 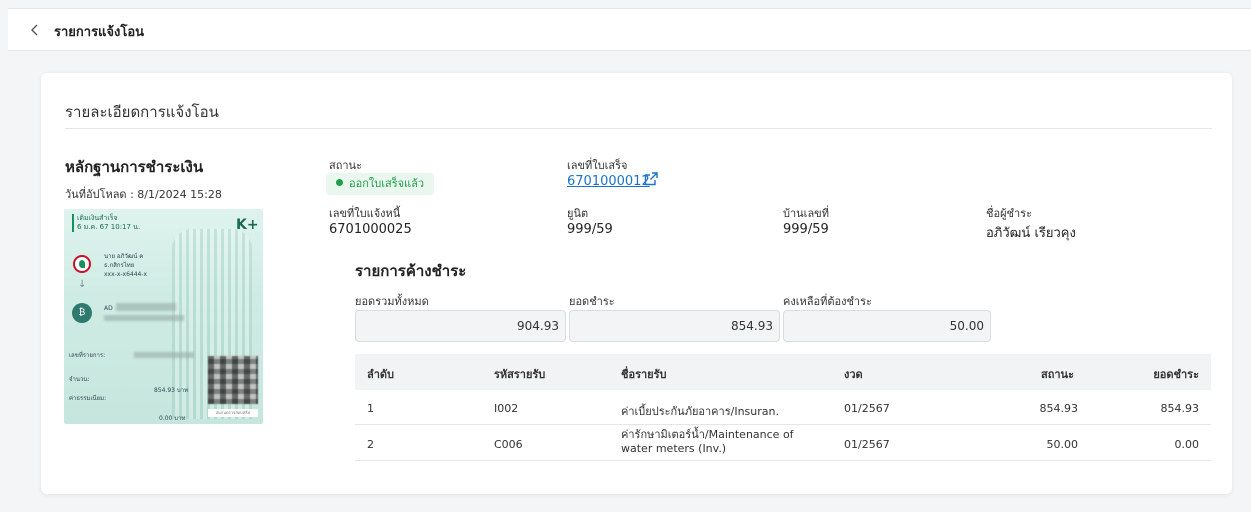 I want to click on outstanding-title: รายการค้างชำระ, so click(x=411, y=271).